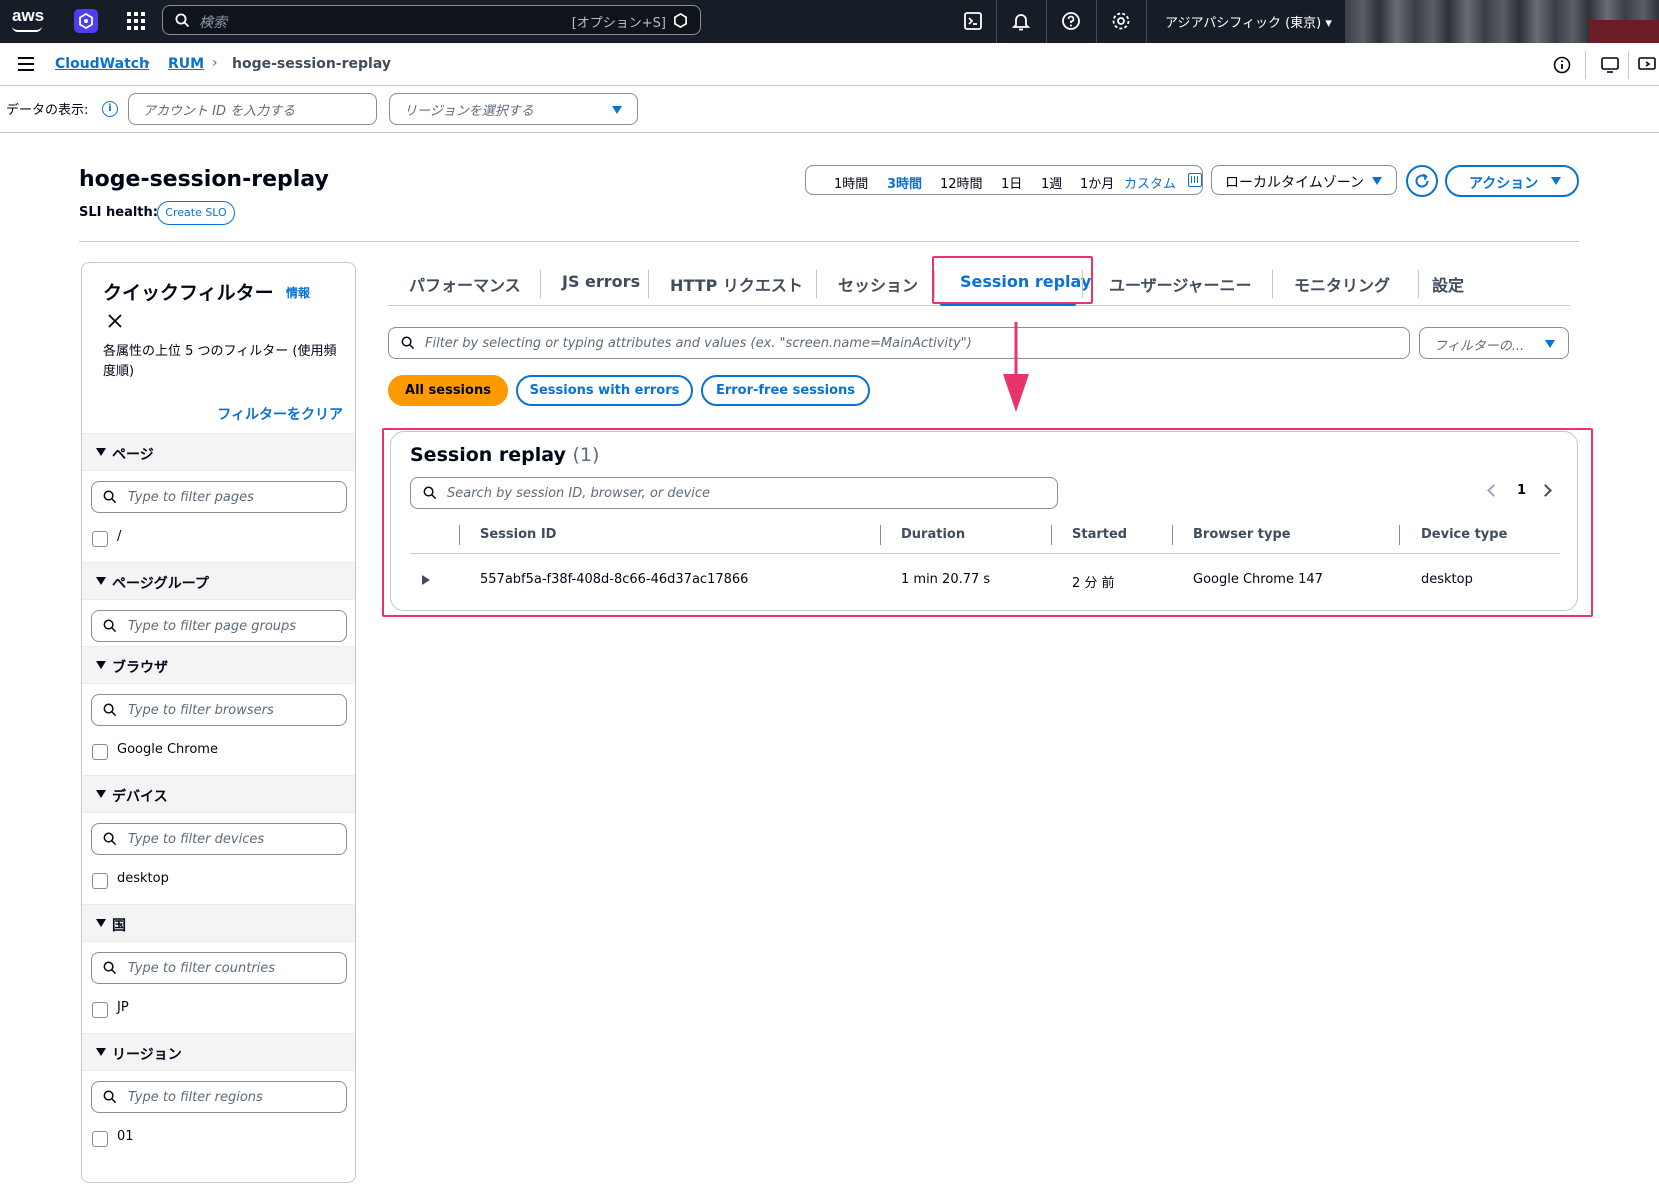 This screenshot has width=1659, height=1201. Describe the element at coordinates (1248, 21) in the screenshot. I see `region-selector: アジアパシフィック (東京) ▾` at that location.